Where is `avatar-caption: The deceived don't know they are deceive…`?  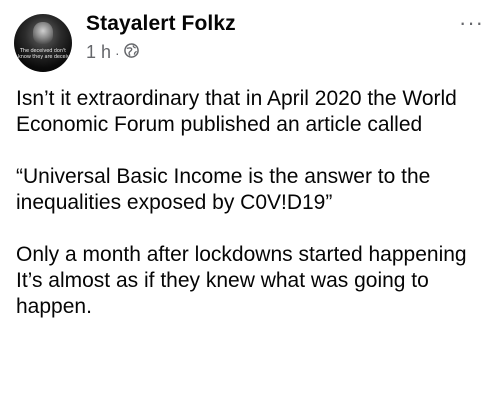
avatar-caption: The deceived don't know they are deceive… is located at coordinates (45, 54).